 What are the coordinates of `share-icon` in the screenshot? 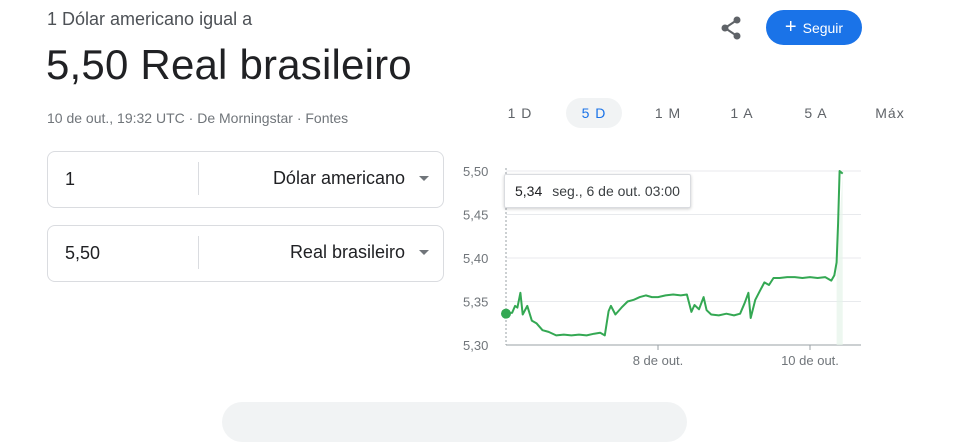 It's located at (731, 28).